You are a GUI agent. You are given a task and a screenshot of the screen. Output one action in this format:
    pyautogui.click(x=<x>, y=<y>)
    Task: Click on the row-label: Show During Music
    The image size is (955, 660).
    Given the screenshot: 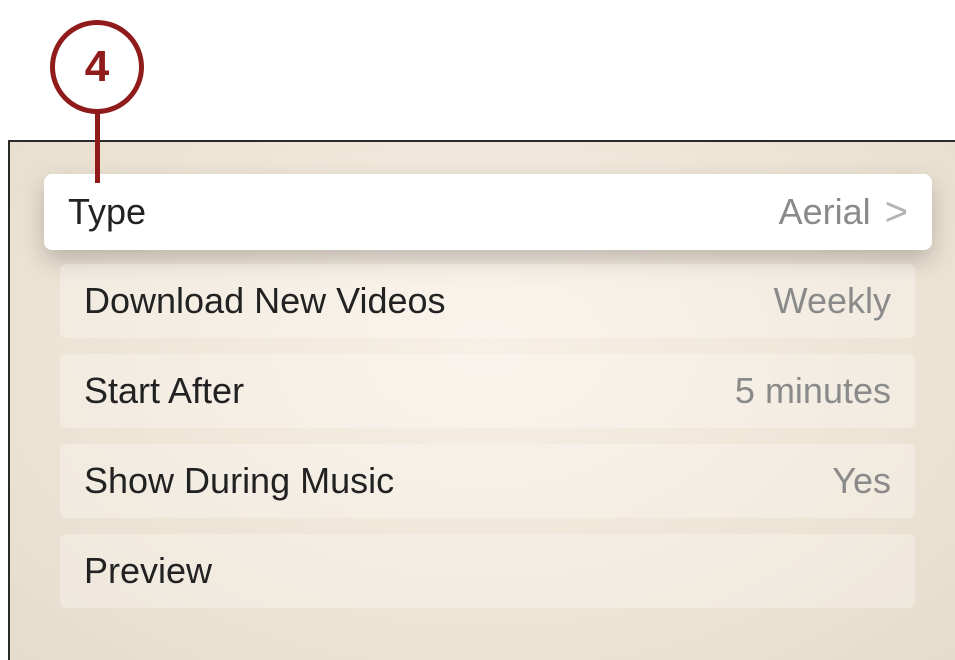 What is the action you would take?
    pyautogui.click(x=239, y=480)
    